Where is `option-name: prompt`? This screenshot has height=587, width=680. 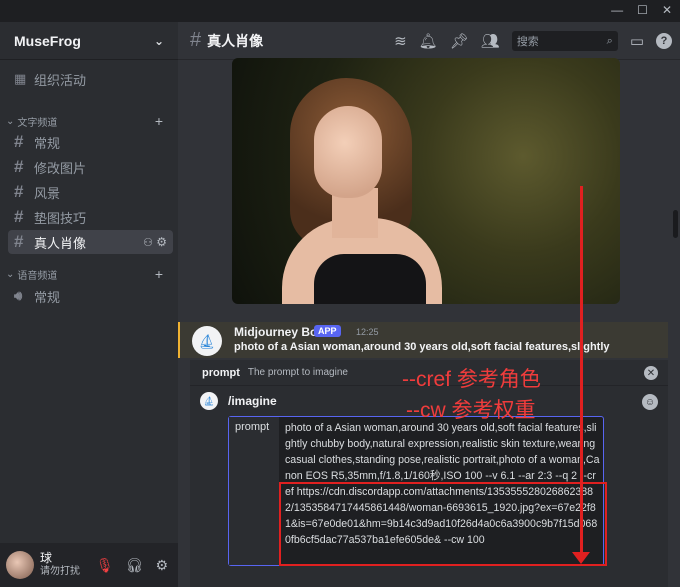
option-name: prompt is located at coordinates (221, 372).